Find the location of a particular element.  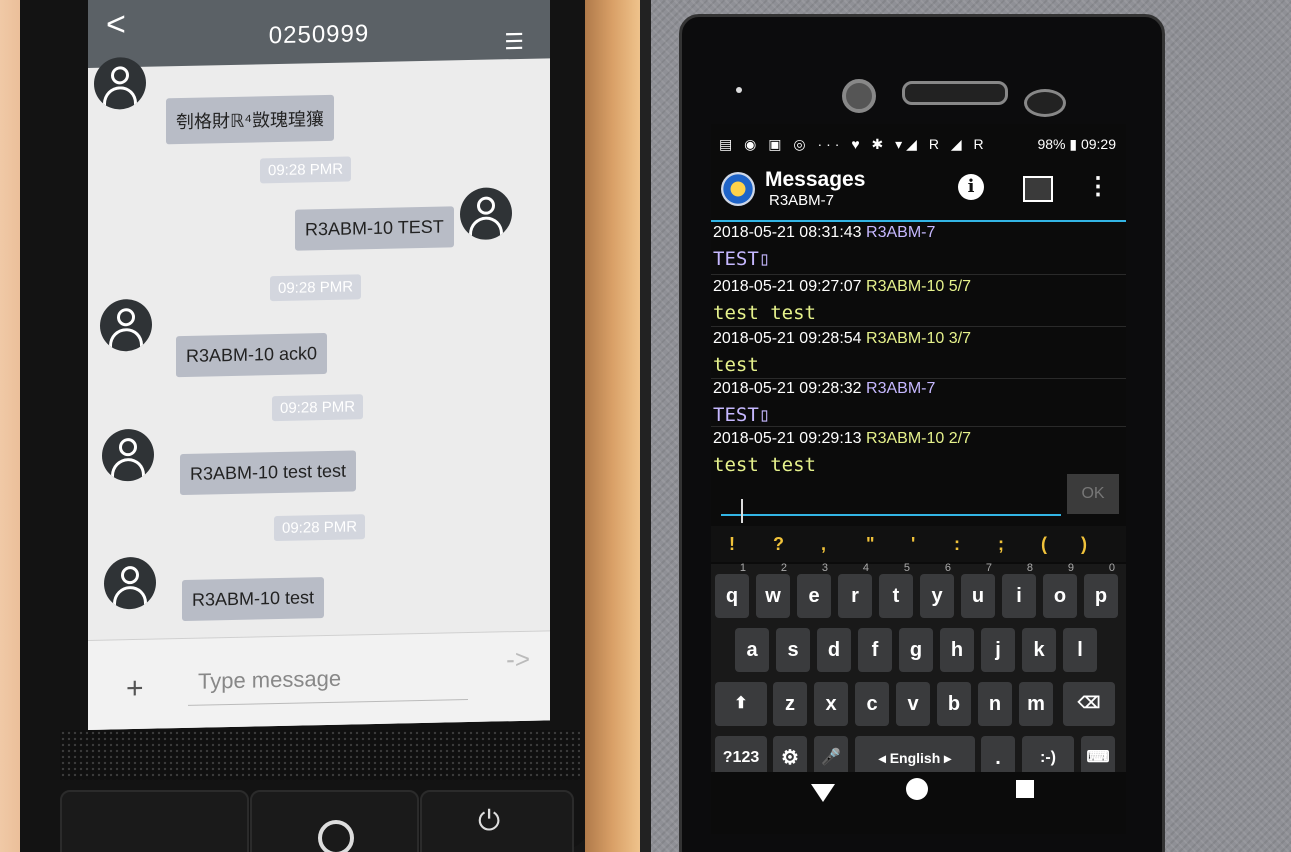

incoming-message: 刳格財ℝ⁴敳瑰瑝獽 is located at coordinates (250, 119).